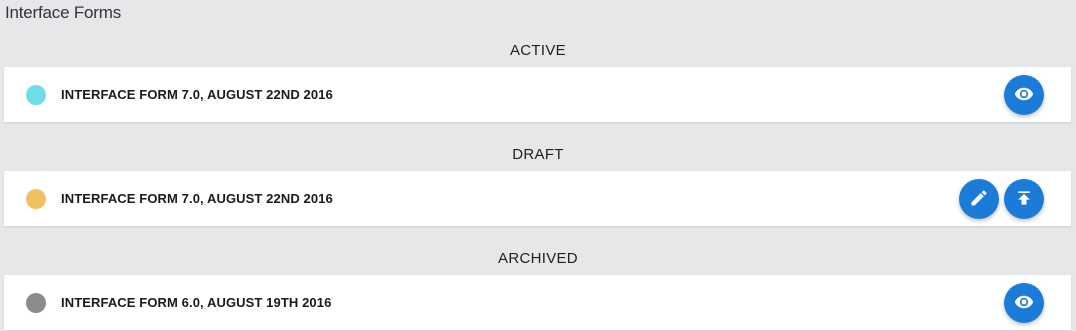 The height and width of the screenshot is (331, 1076). I want to click on section-heading-active: ACTIVE, so click(538, 50).